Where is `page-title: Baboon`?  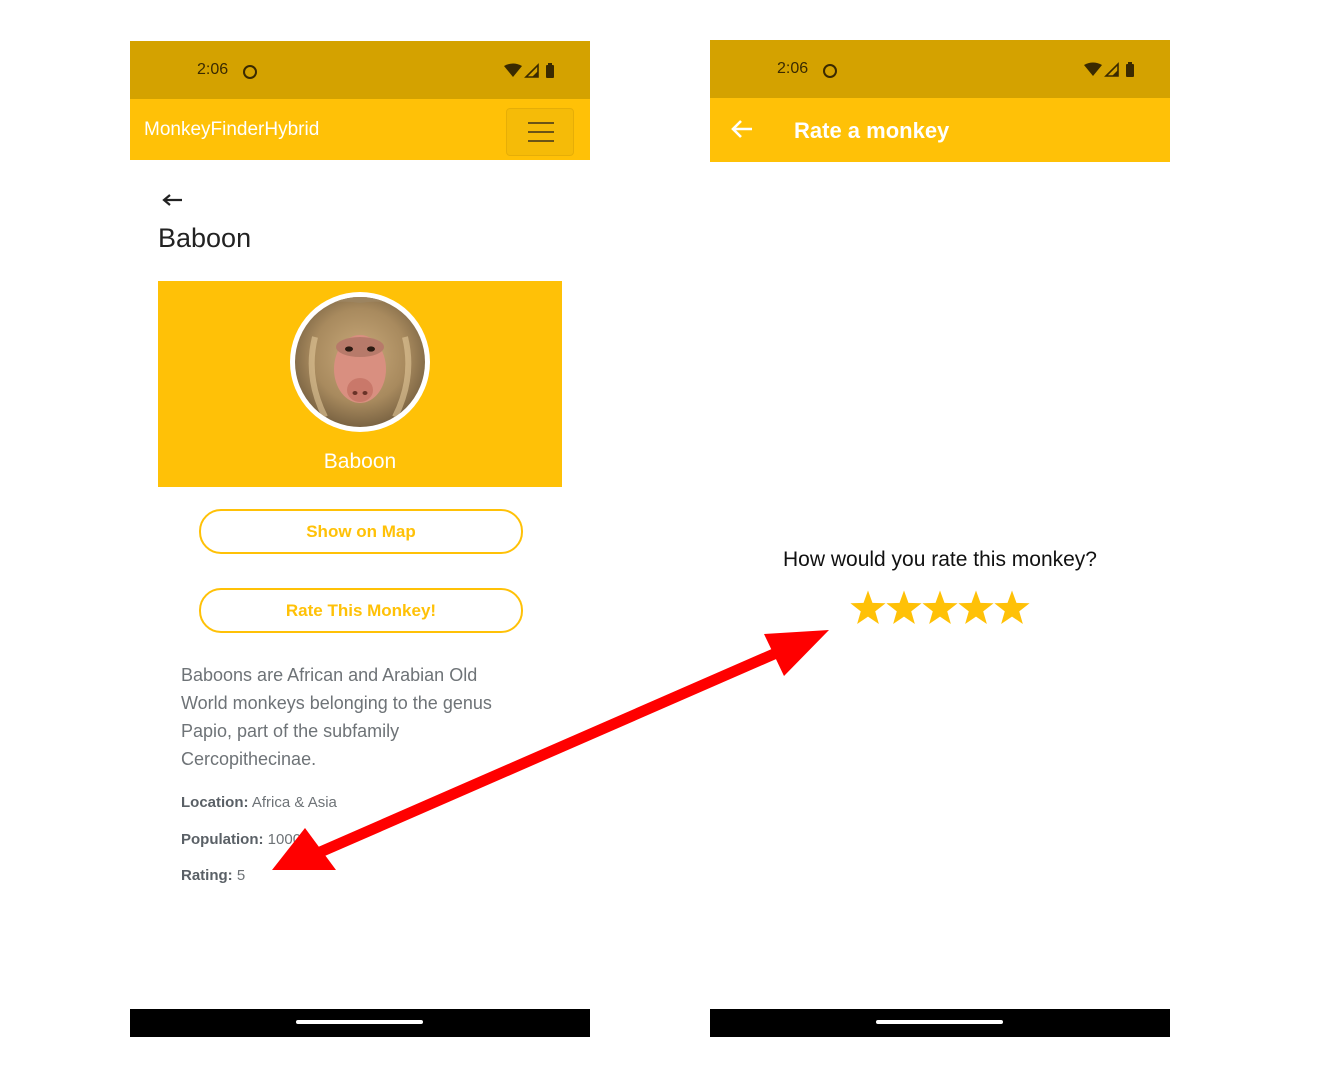 page-title: Baboon is located at coordinates (205, 238).